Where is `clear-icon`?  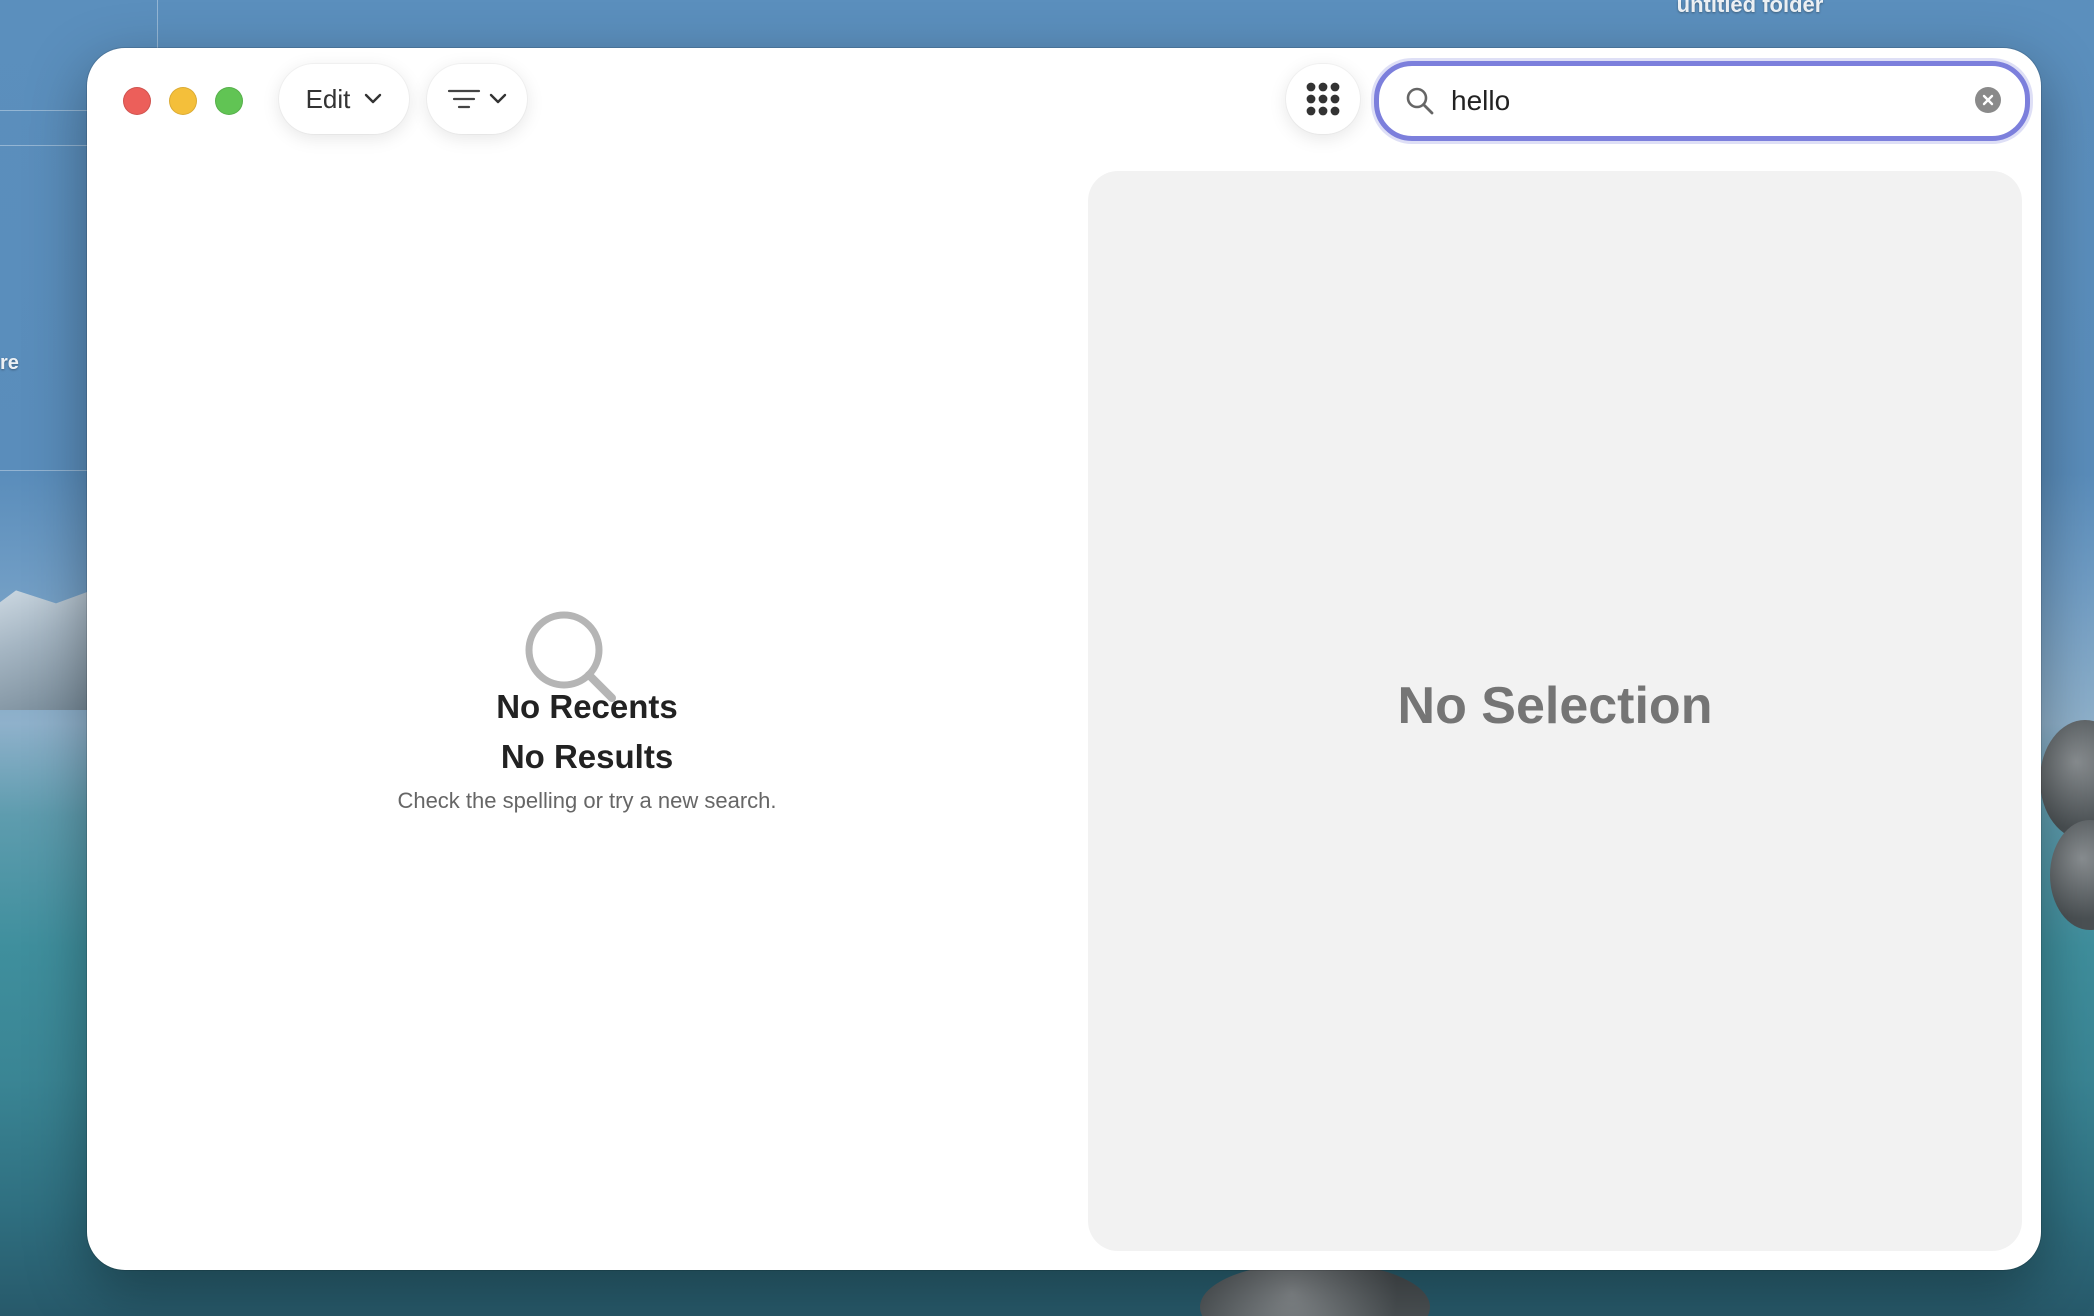
clear-icon is located at coordinates (1988, 100).